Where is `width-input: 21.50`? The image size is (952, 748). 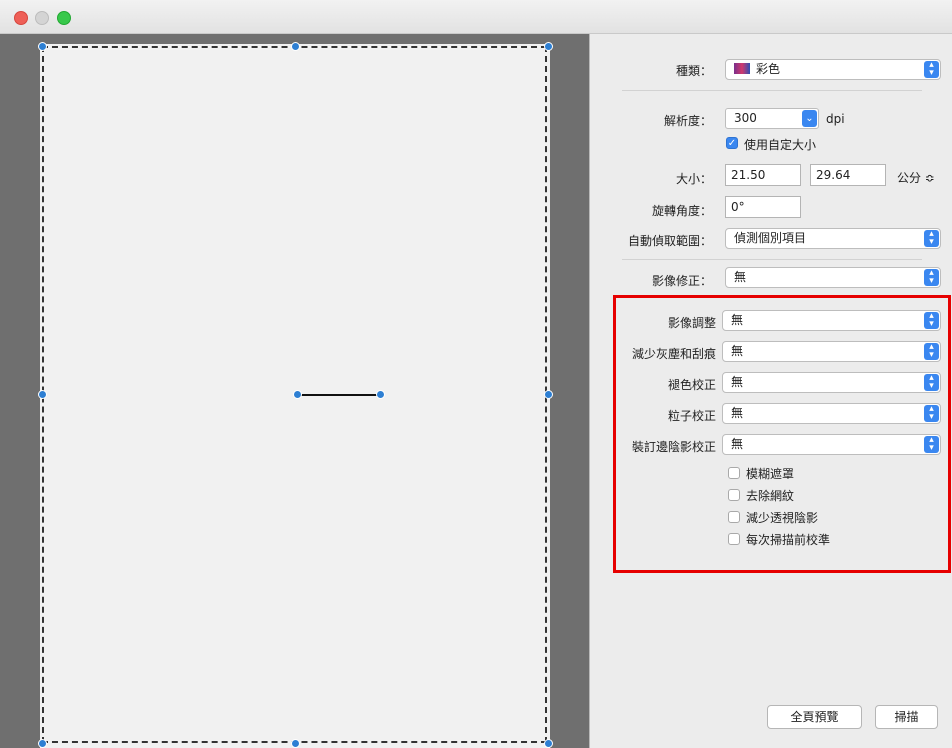
width-input: 21.50 is located at coordinates (763, 175).